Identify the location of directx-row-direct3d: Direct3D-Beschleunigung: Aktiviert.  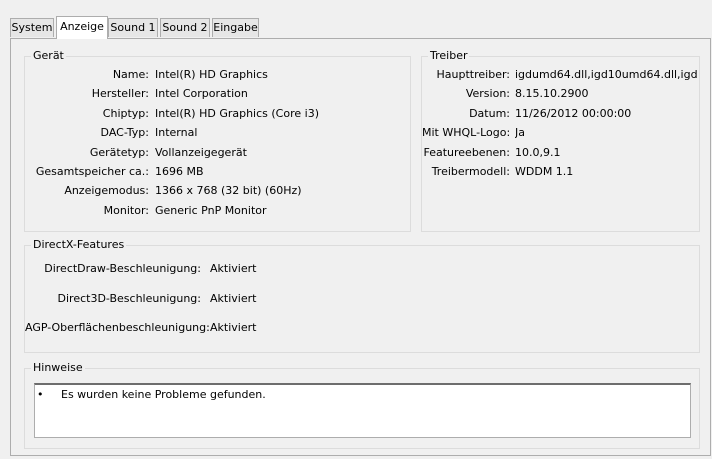
(362, 299).